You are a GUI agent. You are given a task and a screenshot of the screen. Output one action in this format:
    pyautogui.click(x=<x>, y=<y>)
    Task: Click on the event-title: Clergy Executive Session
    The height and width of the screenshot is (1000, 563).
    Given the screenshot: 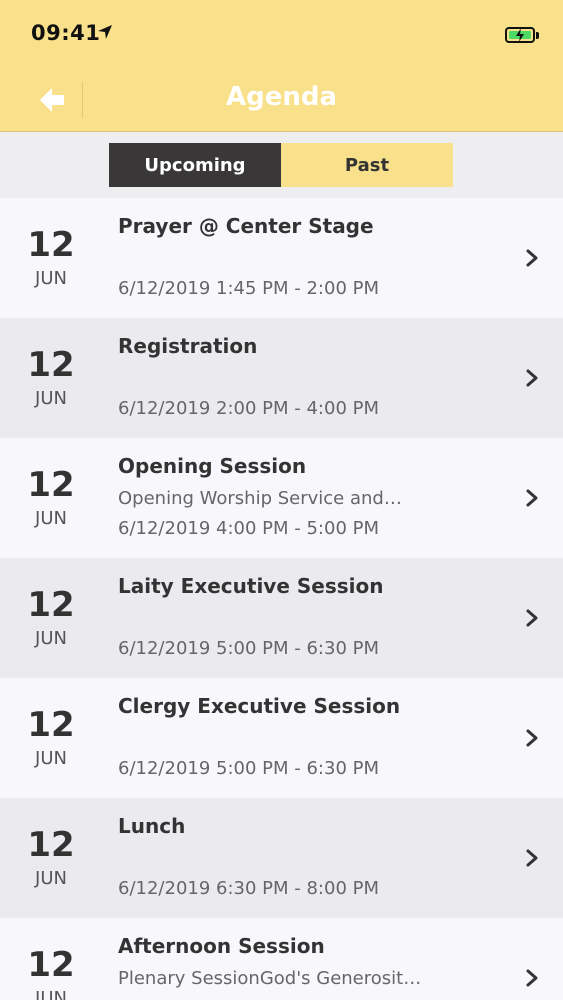 What is the action you would take?
    pyautogui.click(x=259, y=706)
    